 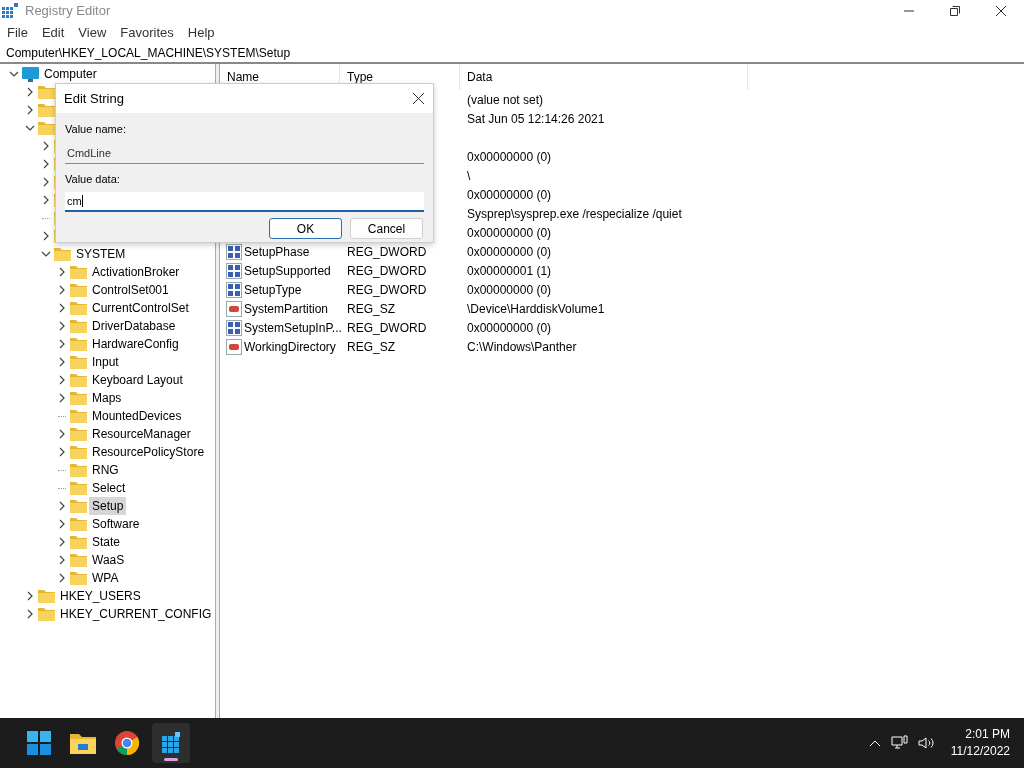 What do you see at coordinates (955, 11) in the screenshot?
I see `restore-icon` at bounding box center [955, 11].